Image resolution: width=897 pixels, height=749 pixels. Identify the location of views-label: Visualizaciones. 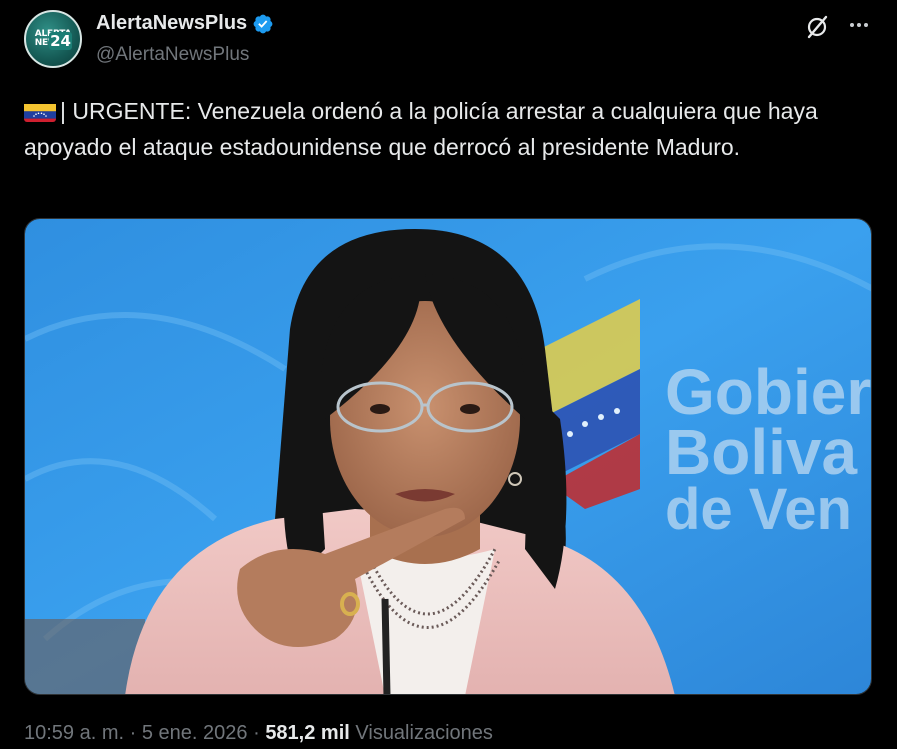
(424, 733).